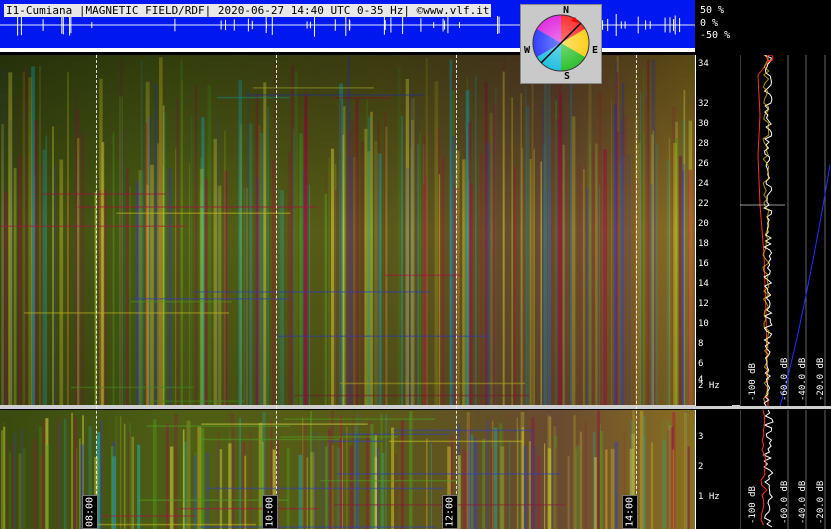  I want to click on direction-compass: N S E W, so click(561, 44).